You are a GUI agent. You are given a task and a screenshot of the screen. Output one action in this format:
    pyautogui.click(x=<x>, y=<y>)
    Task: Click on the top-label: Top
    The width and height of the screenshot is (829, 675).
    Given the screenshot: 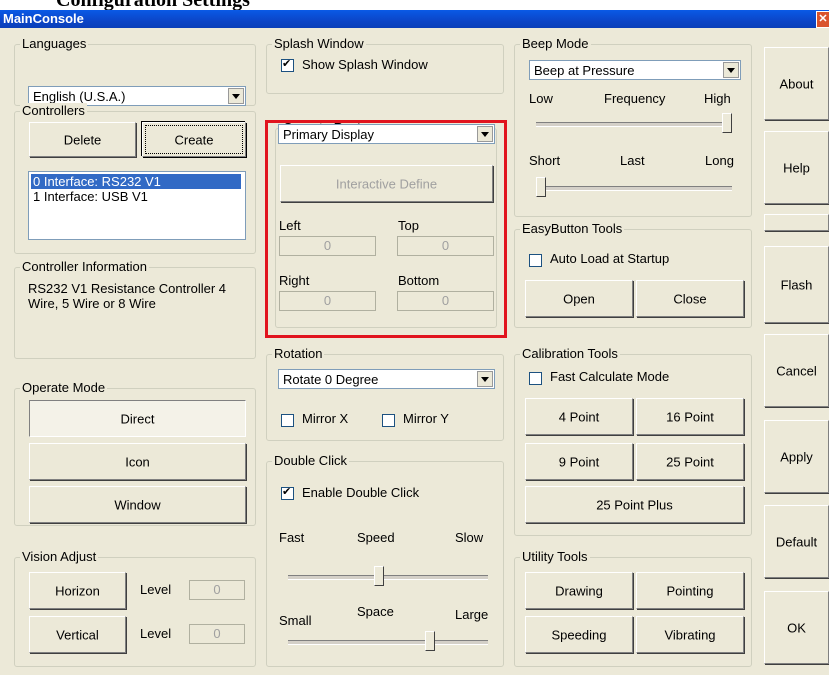 What is the action you would take?
    pyautogui.click(x=408, y=225)
    